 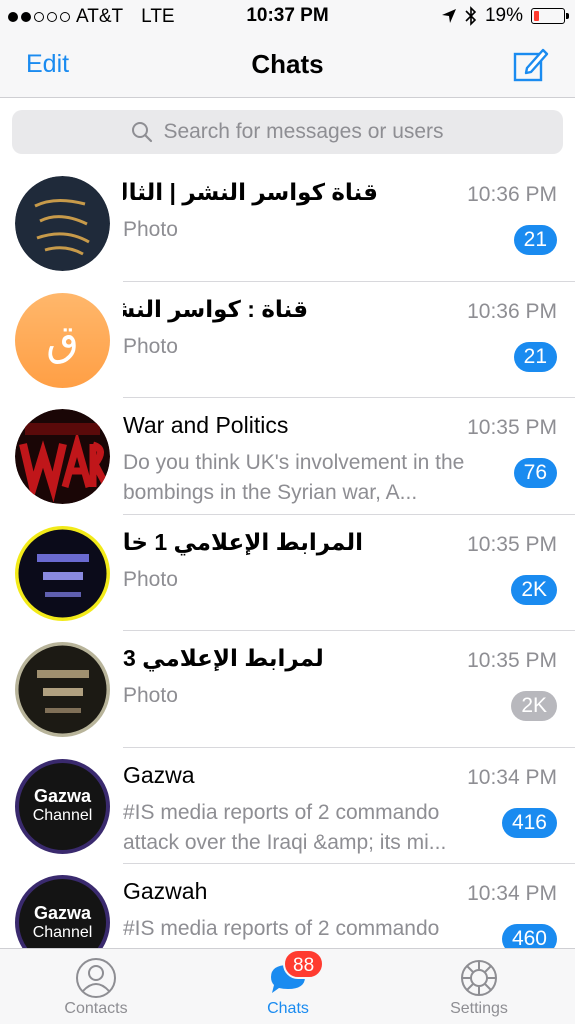 I want to click on tab-bar: Contacts Chats 88 Settings, so click(x=287, y=986).